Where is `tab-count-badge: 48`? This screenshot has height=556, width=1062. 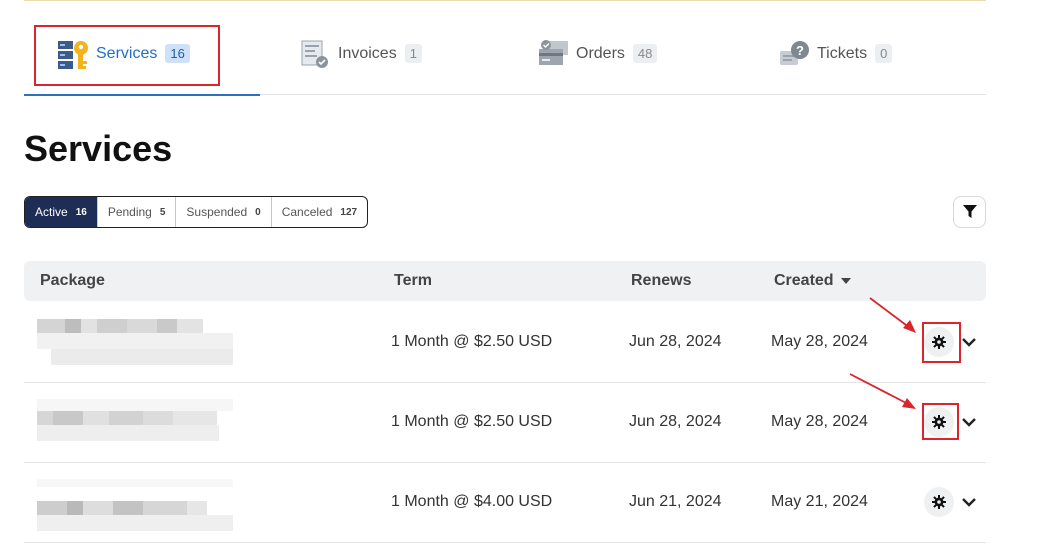 tab-count-badge: 48 is located at coordinates (645, 53).